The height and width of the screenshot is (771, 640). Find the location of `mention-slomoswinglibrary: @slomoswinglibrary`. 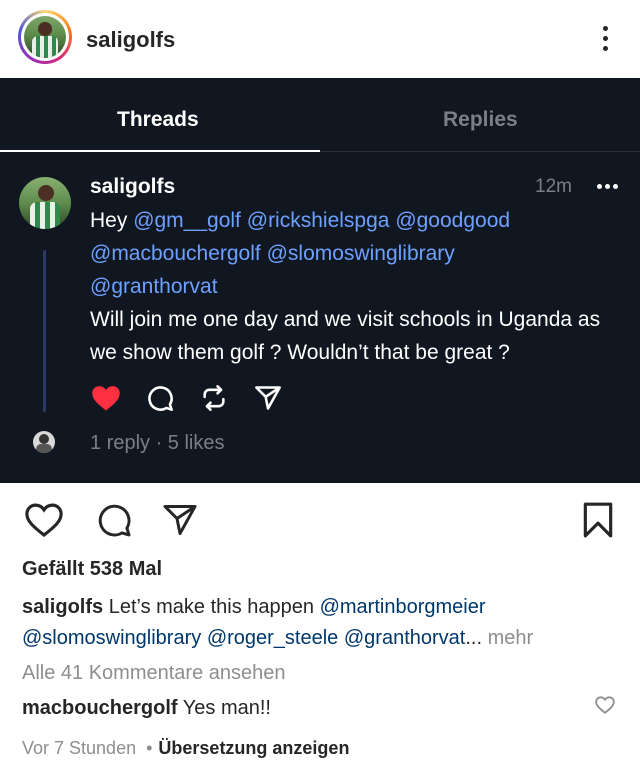

mention-slomoswinglibrary: @slomoswinglibrary is located at coordinates (360, 253).